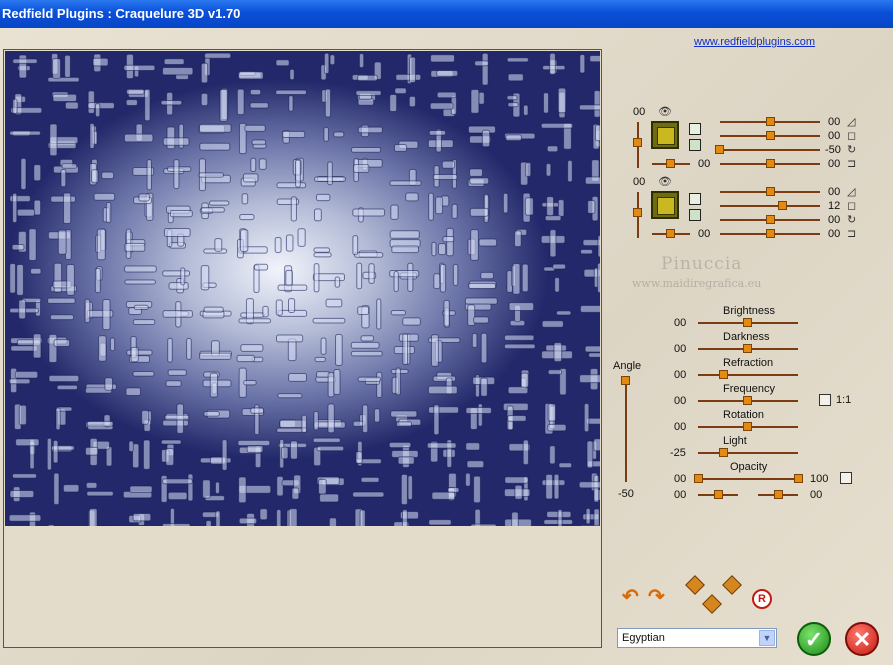 This screenshot has width=893, height=665. What do you see at coordinates (749, 467) in the screenshot?
I see `opacity-label: Opacity` at bounding box center [749, 467].